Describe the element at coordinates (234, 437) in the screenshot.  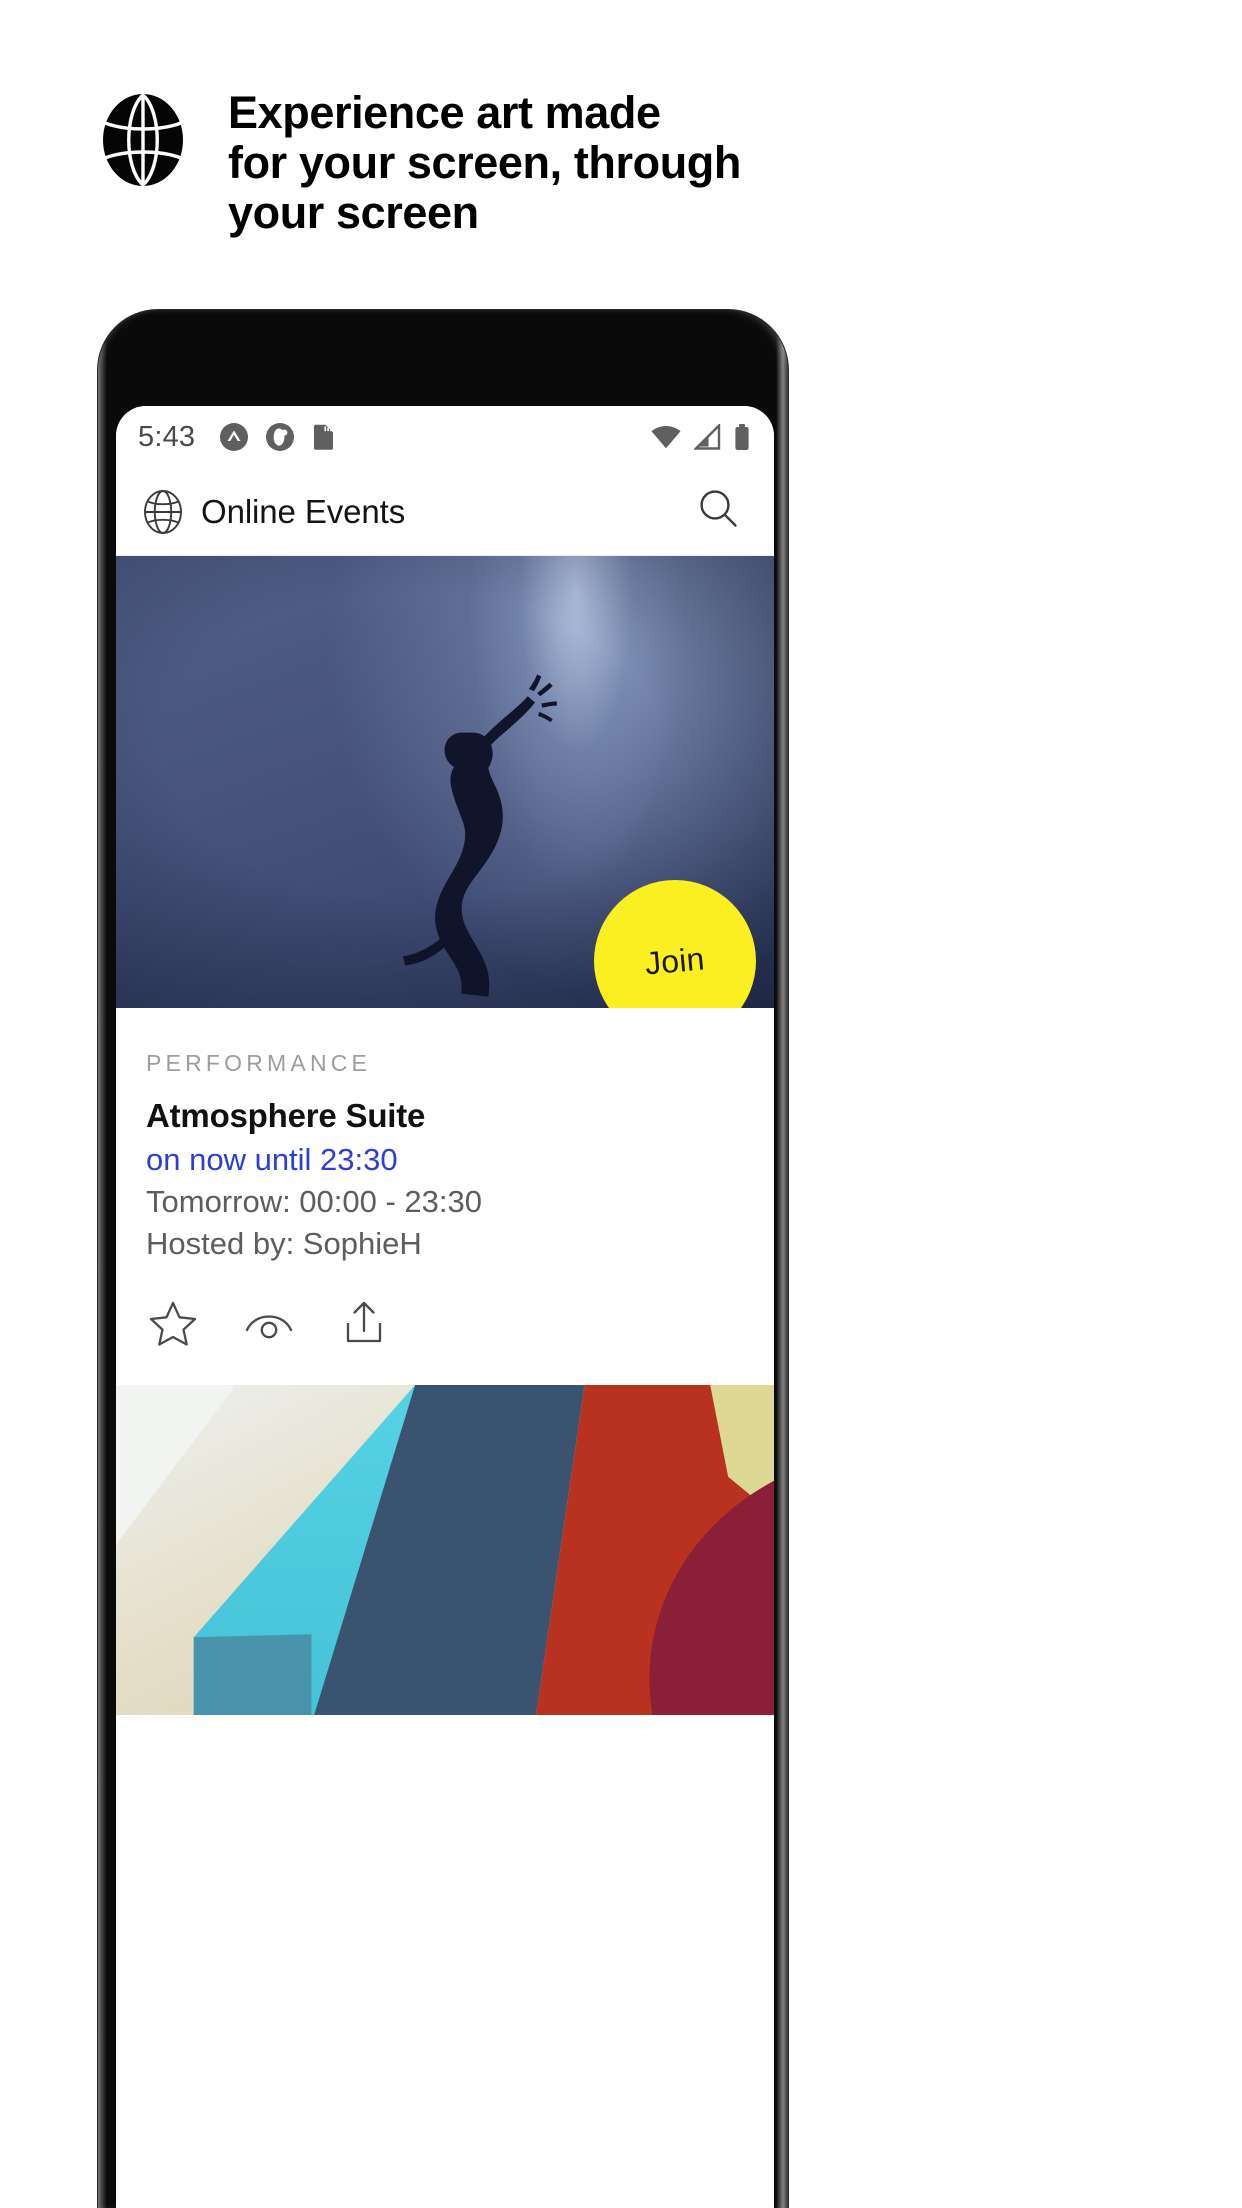
I see `caret-circle-notification-icon` at that location.